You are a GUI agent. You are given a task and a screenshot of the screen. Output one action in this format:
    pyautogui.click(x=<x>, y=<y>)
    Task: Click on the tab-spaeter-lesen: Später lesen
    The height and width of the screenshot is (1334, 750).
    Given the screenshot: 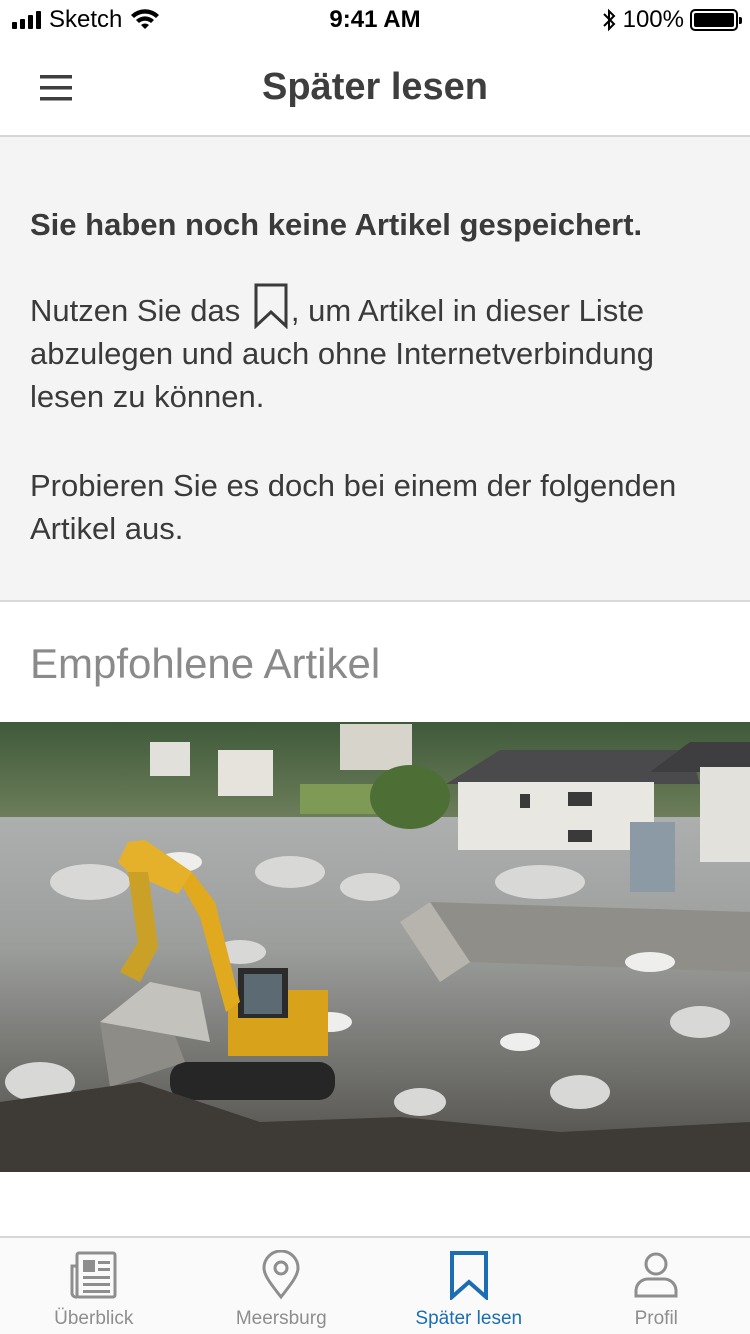 What is the action you would take?
    pyautogui.click(x=469, y=1286)
    